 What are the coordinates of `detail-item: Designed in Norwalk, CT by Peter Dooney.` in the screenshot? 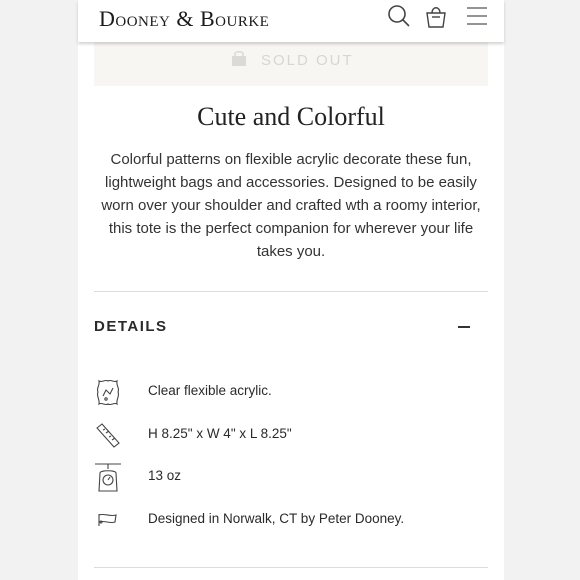 It's located at (291, 522).